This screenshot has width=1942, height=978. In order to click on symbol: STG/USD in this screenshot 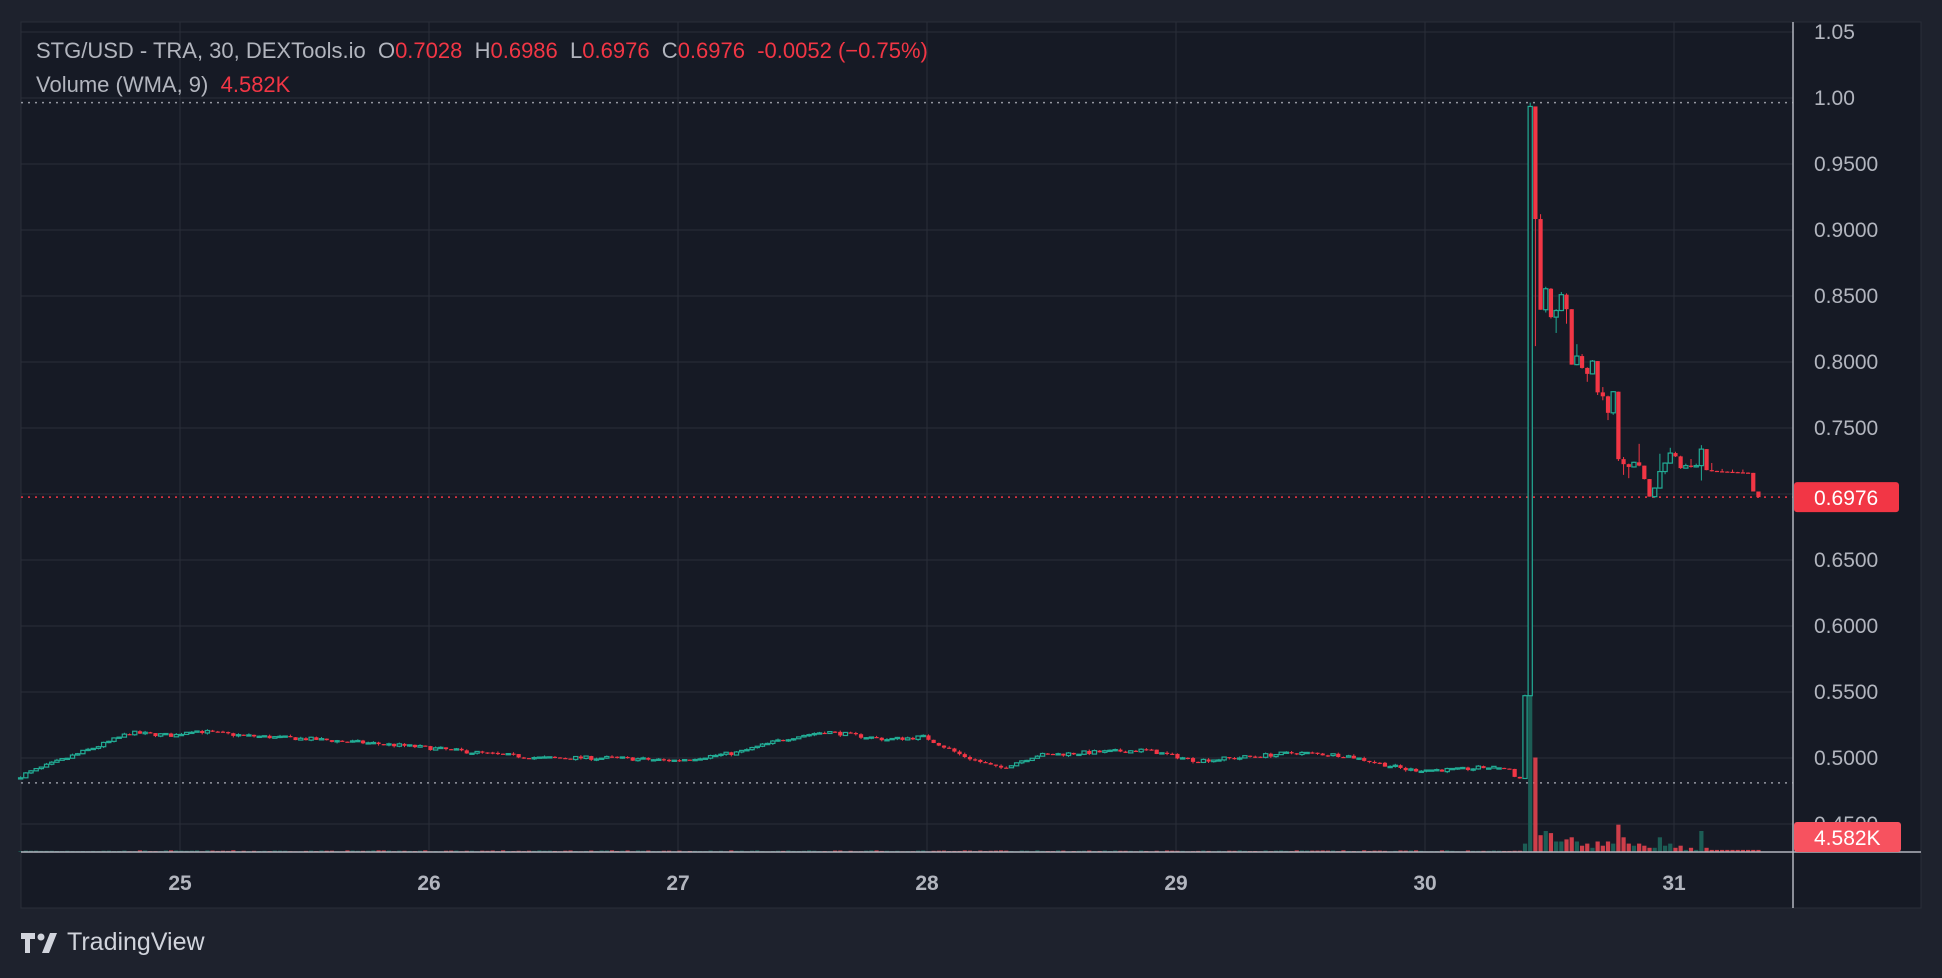, I will do `click(85, 50)`.